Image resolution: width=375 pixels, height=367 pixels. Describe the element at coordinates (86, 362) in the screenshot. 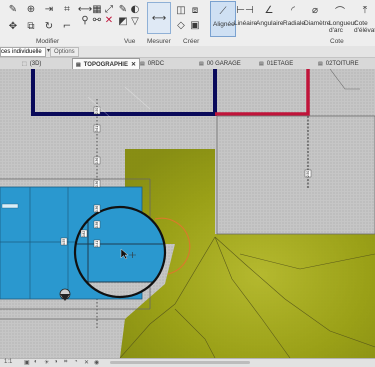

I see `temporary-hide-icon: ✕` at that location.